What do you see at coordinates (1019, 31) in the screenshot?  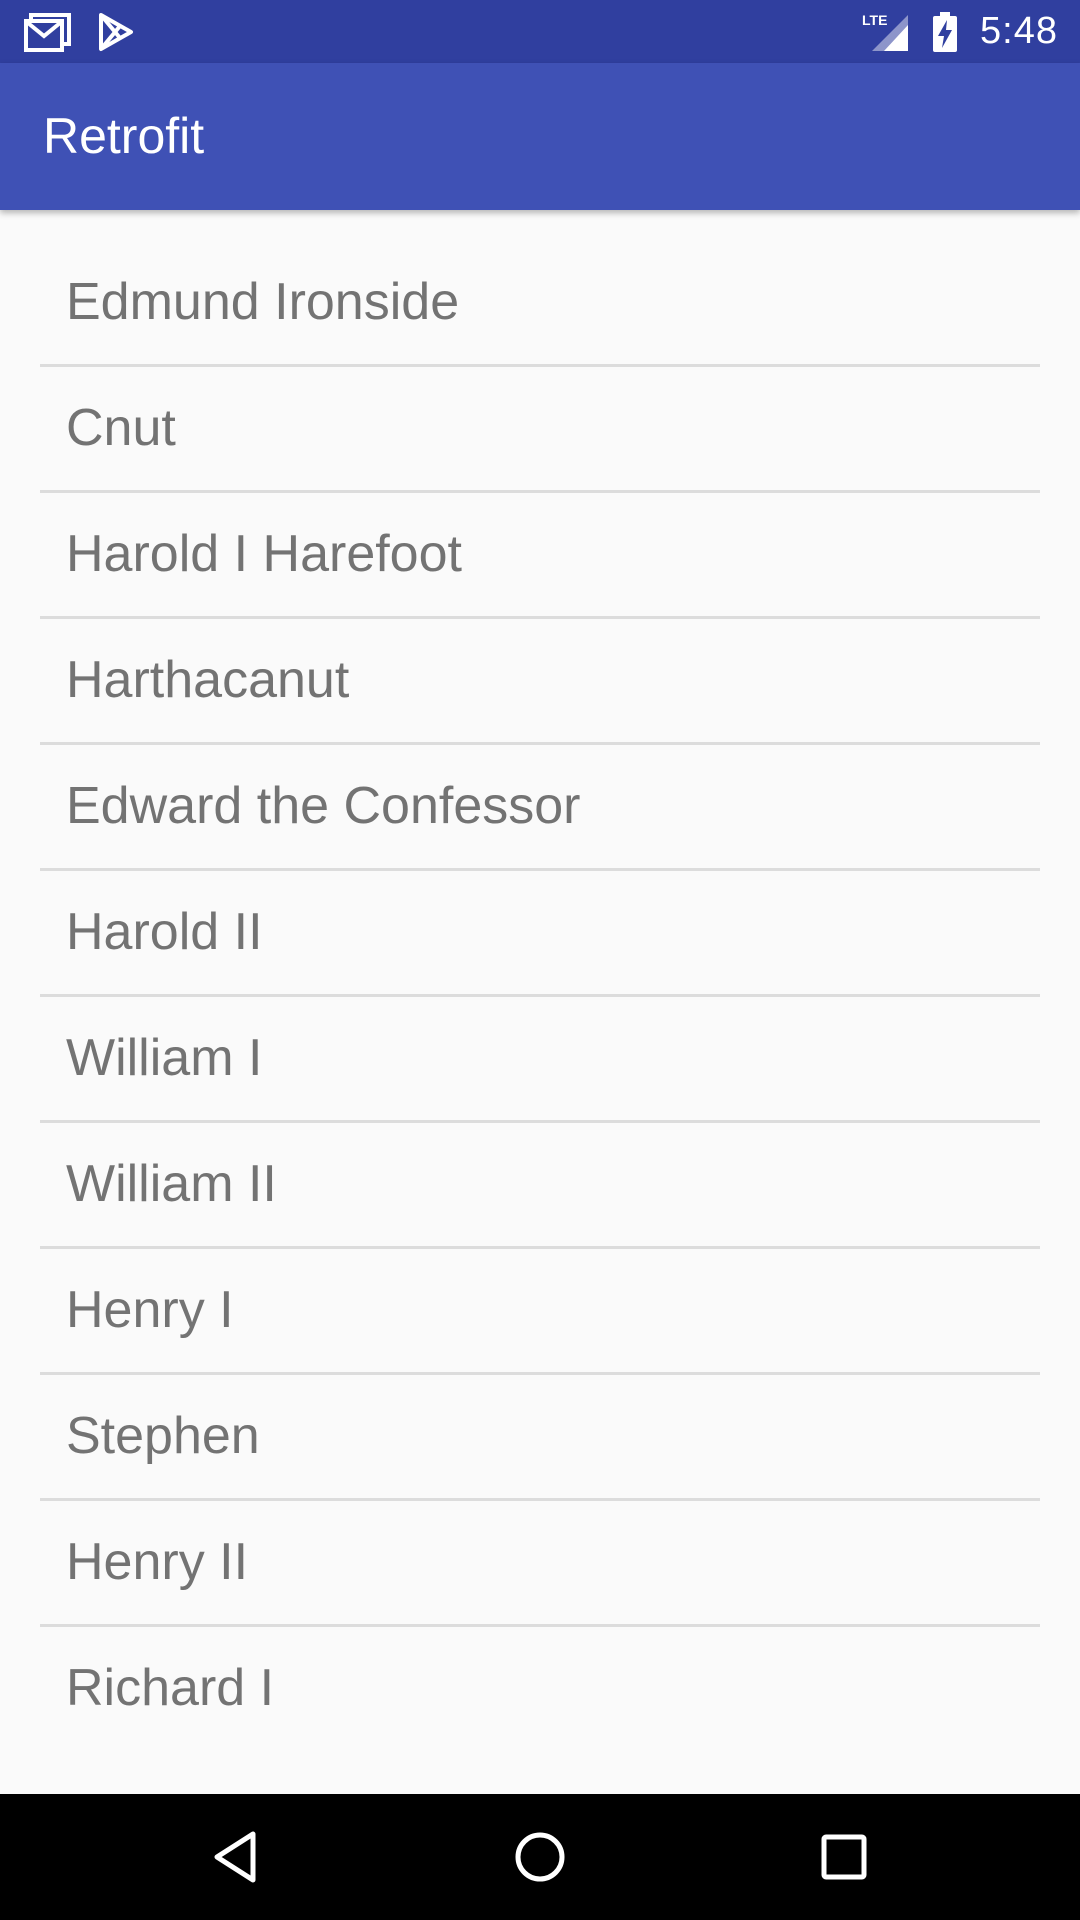 I see `status-time: 5:48` at bounding box center [1019, 31].